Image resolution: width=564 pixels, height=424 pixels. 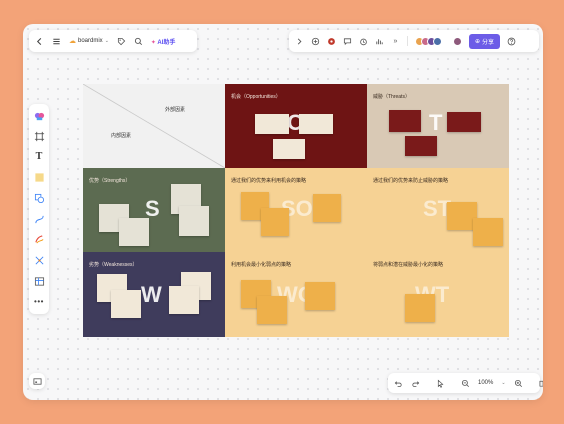 I want to click on wt-strategy-title: 将弱点和潜在威胁最小化的策略, so click(x=408, y=265).